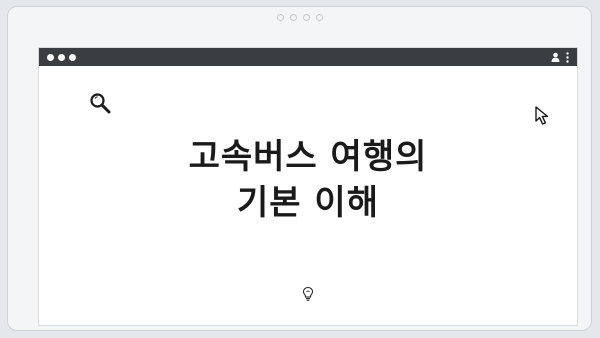  I want to click on cursor-icon, so click(544, 118).